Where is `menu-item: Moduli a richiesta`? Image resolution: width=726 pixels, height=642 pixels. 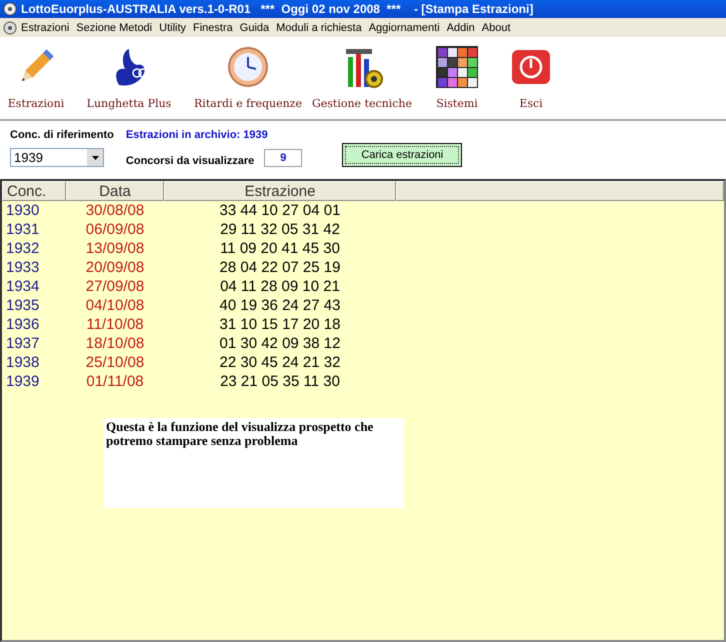
menu-item: Moduli a richiesta is located at coordinates (319, 28).